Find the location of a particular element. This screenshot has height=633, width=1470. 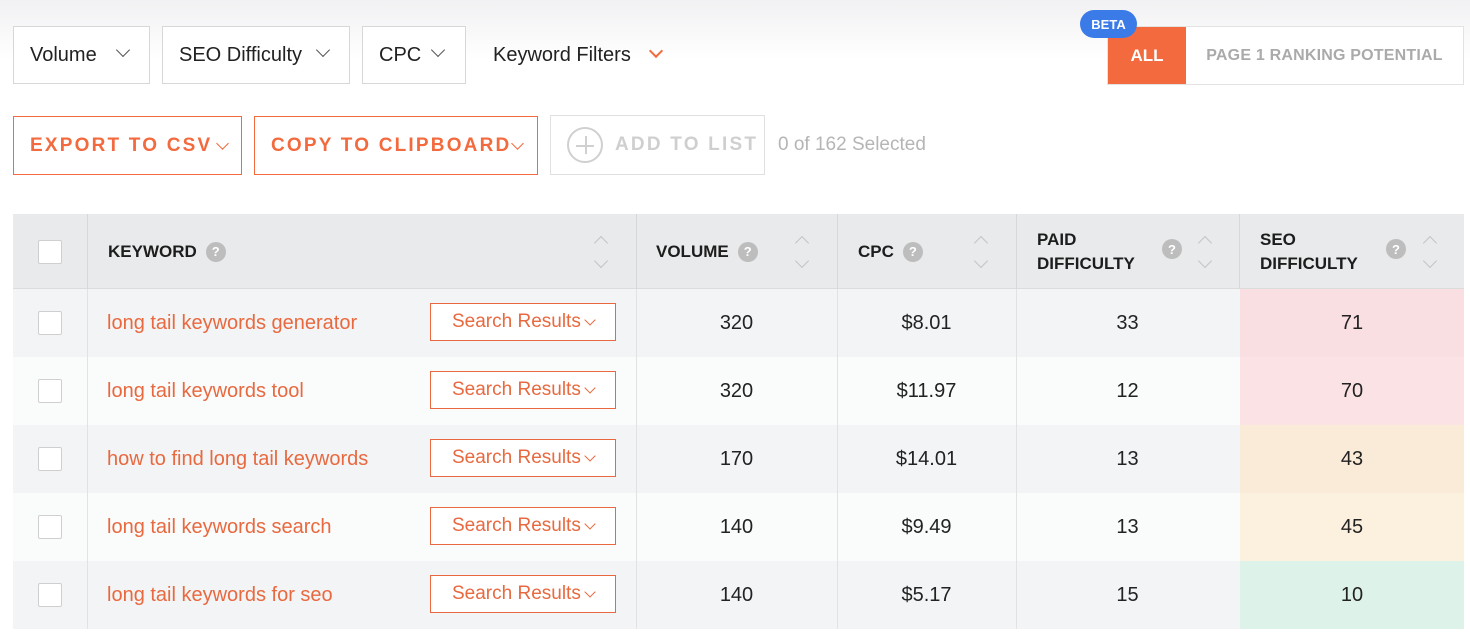

cpc-header-label: CPC is located at coordinates (876, 251).